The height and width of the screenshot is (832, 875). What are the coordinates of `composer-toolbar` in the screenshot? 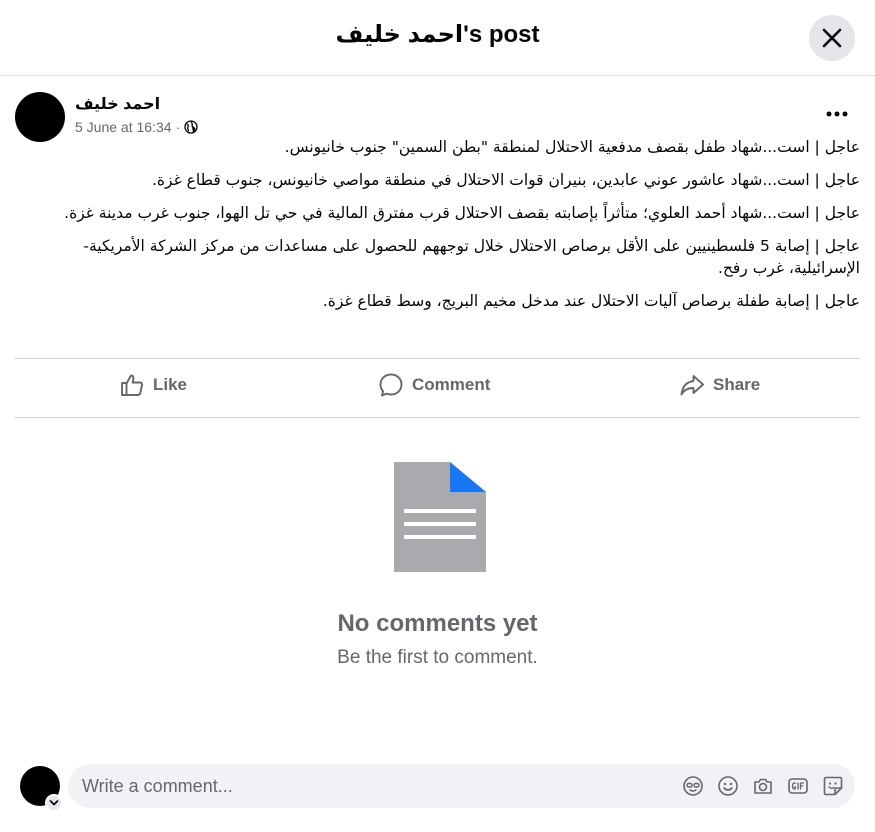 It's located at (763, 786).